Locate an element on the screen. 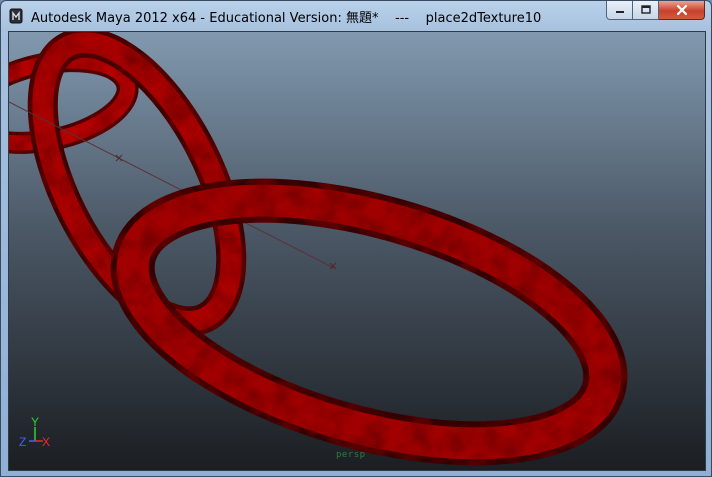 Image resolution: width=712 pixels, height=477 pixels. minimize-button is located at coordinates (619, 10).